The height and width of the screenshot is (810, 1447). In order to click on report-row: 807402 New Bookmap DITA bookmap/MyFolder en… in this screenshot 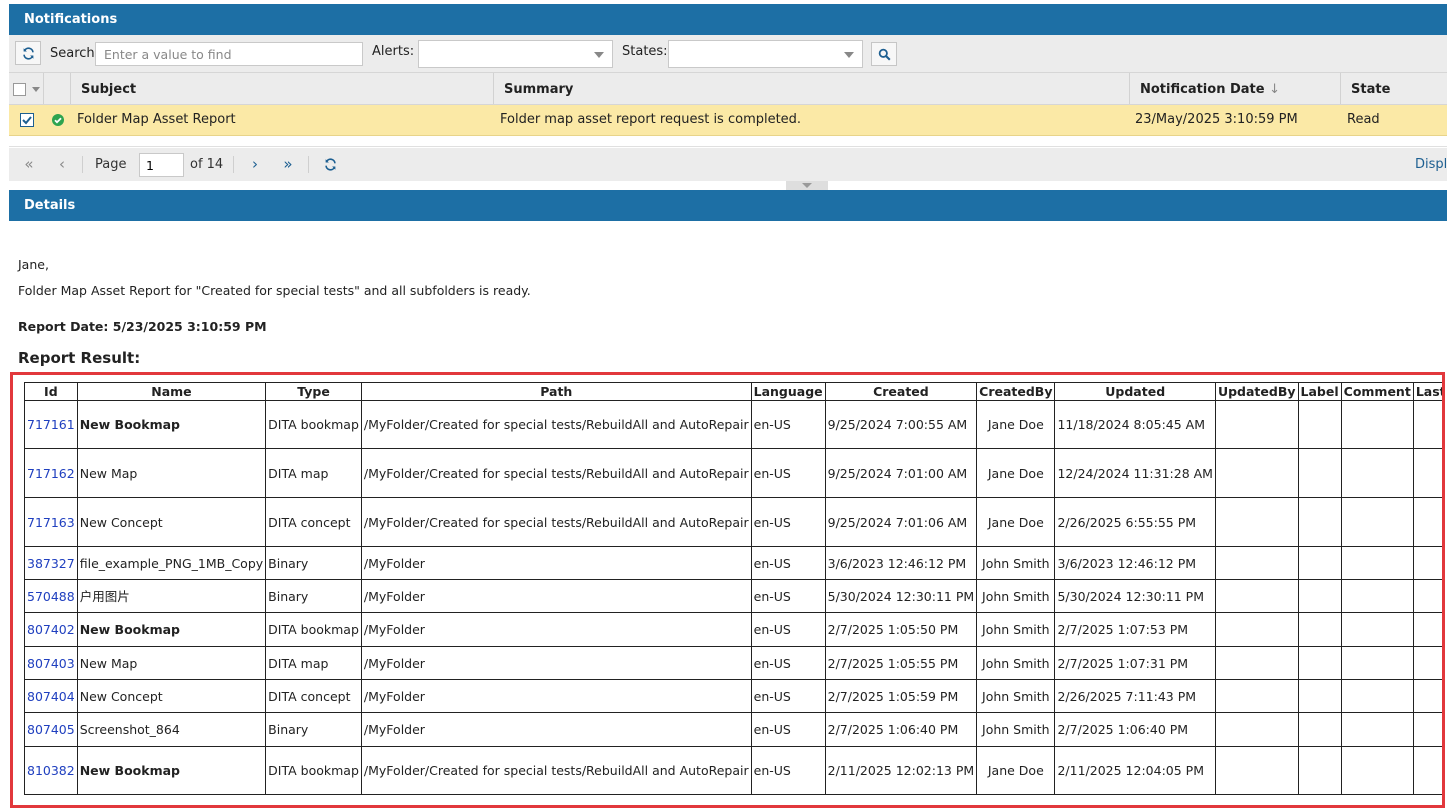, I will do `click(733, 629)`.